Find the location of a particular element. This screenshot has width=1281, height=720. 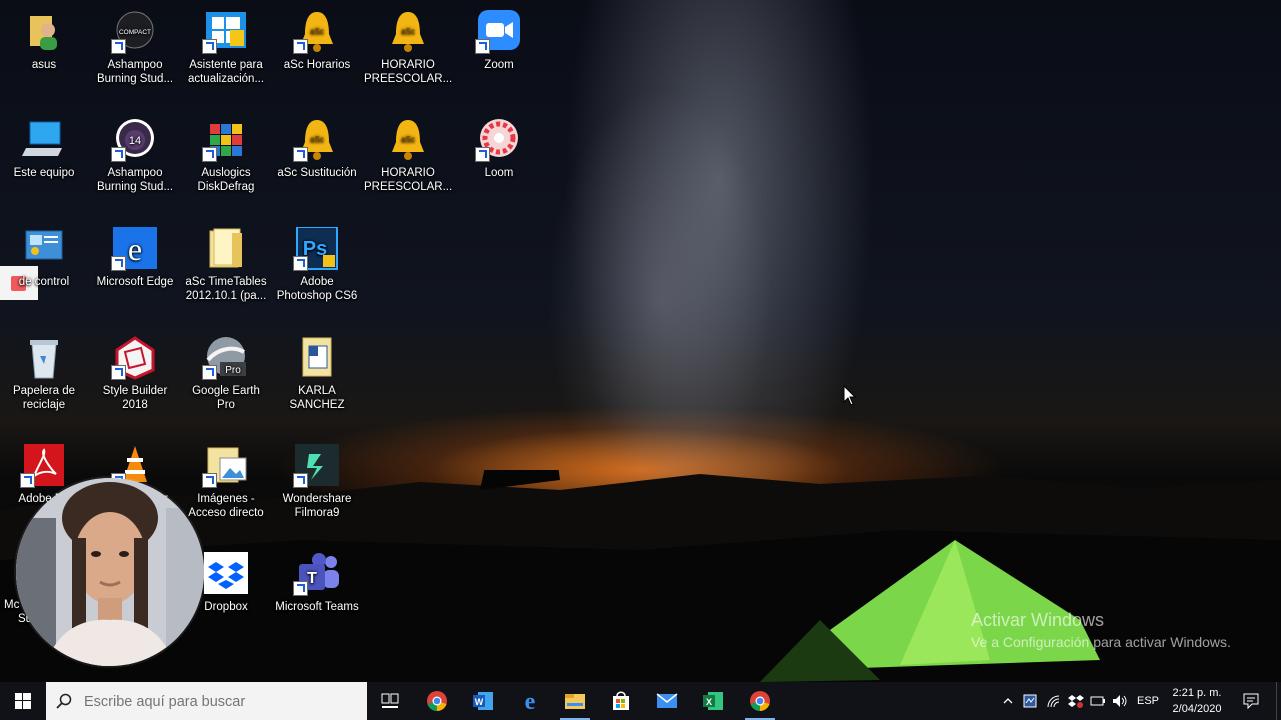

desktop-icon-asc-sustitucion: aSc aSc Sustitución is located at coordinates (317, 149).